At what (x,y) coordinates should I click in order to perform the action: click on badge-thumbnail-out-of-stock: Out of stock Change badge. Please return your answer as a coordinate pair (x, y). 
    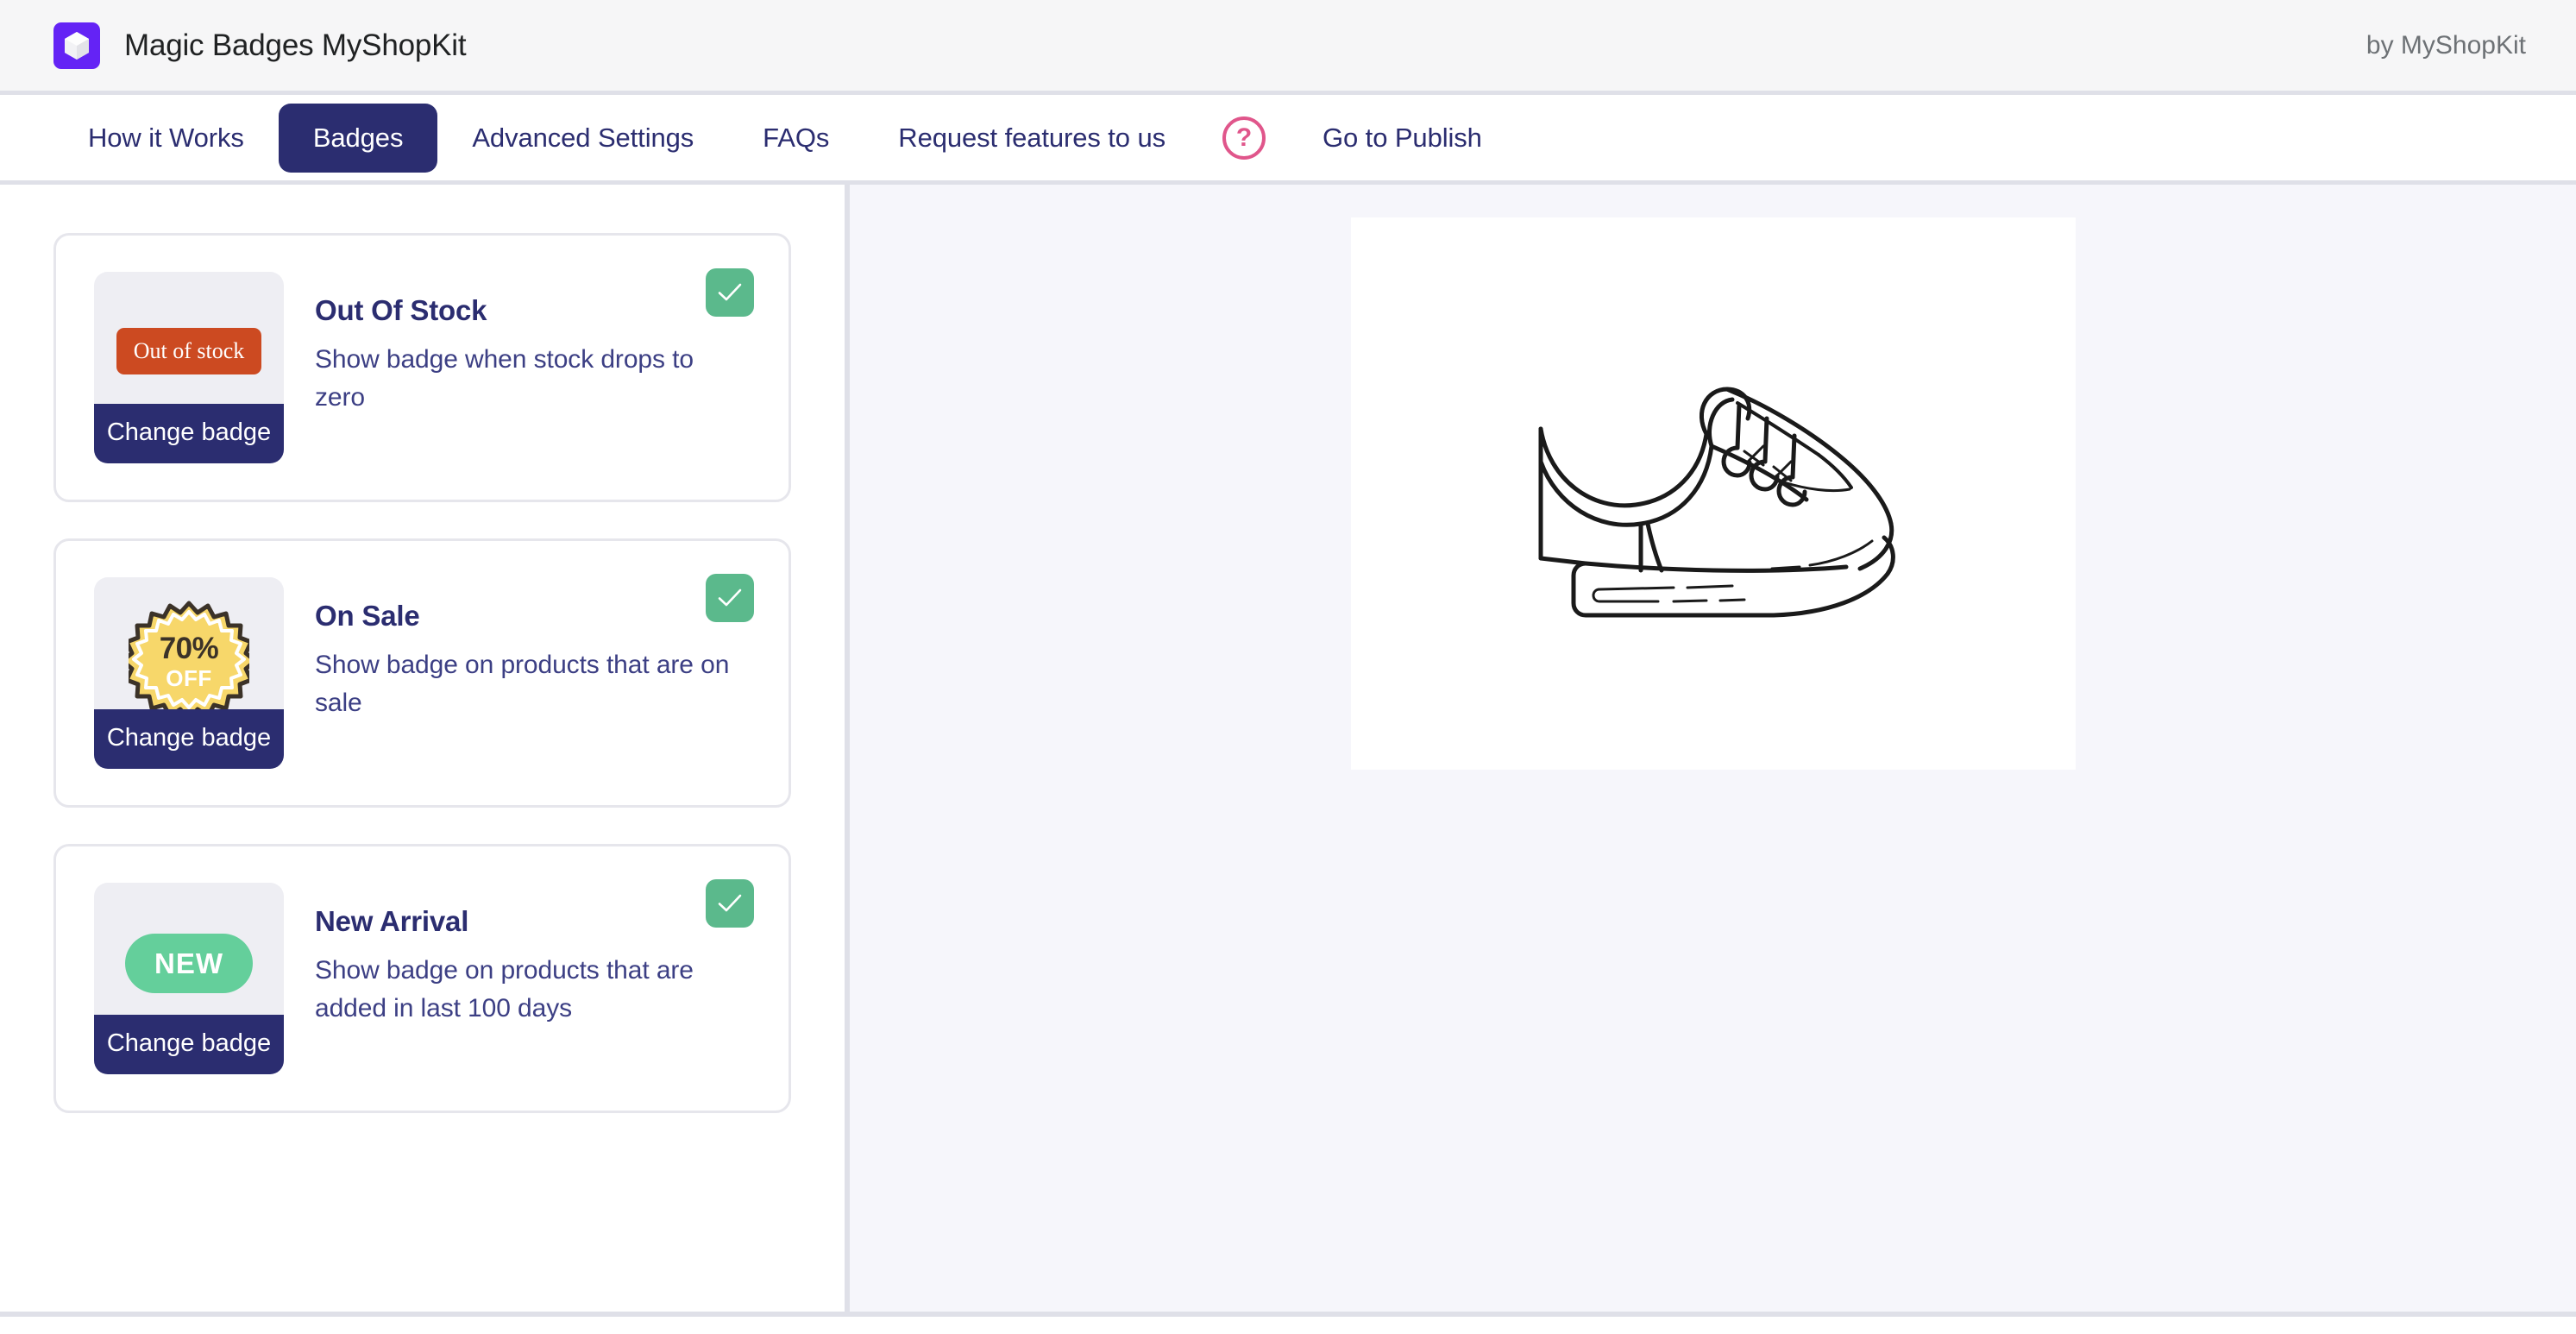
    Looking at the image, I should click on (189, 367).